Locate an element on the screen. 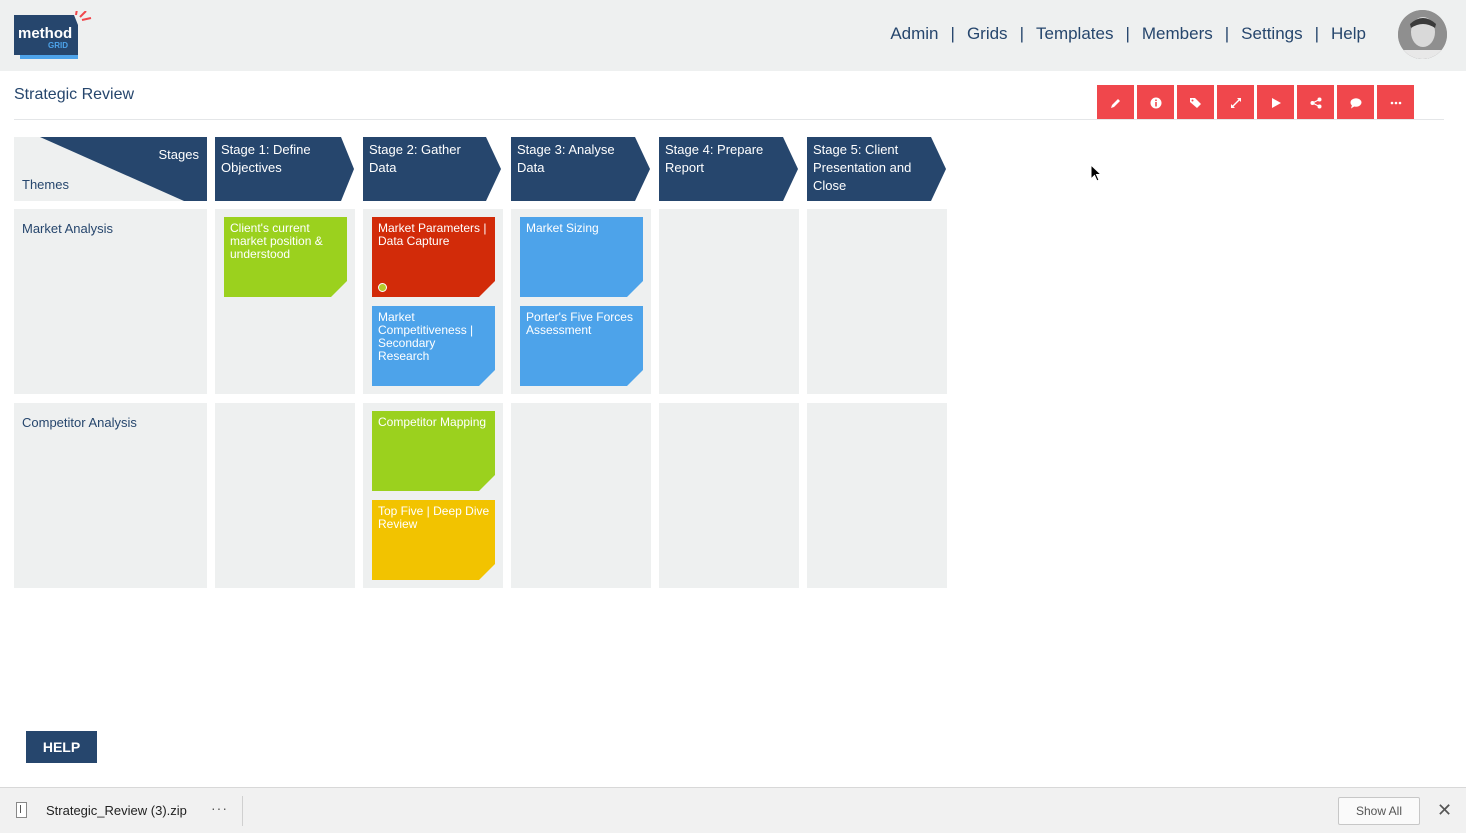 This screenshot has height=833, width=1466. info-button is located at coordinates (1155, 102).